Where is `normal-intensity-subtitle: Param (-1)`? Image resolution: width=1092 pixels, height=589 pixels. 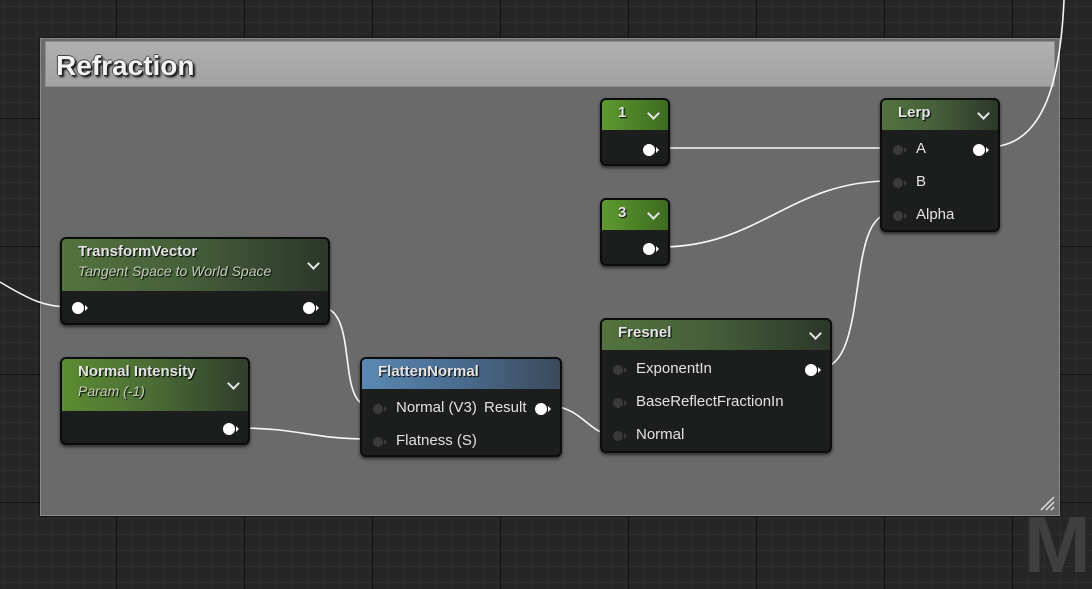
normal-intensity-subtitle: Param (-1) is located at coordinates (111, 391).